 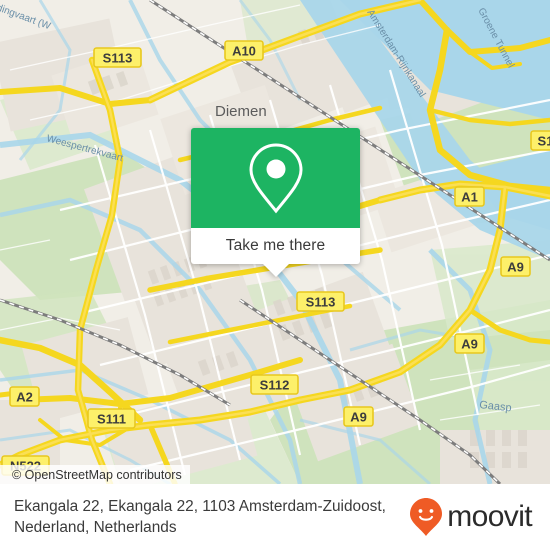 What do you see at coordinates (426, 517) in the screenshot?
I see `moovit-pin-icon` at bounding box center [426, 517].